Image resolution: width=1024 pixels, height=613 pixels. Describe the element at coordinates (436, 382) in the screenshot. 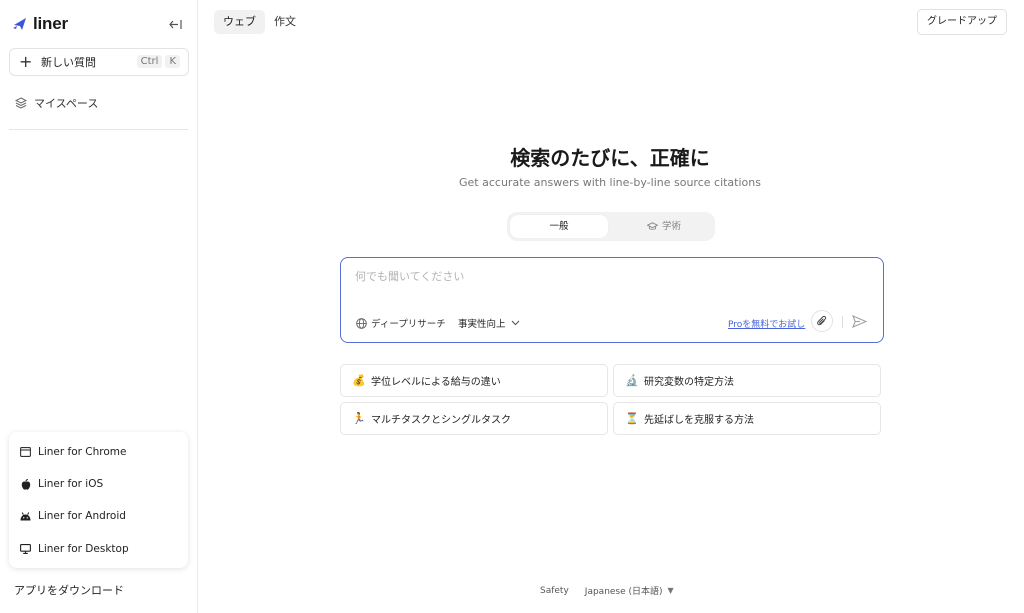

I see `suggestion-label: 学位レベルによる給与の違い` at that location.